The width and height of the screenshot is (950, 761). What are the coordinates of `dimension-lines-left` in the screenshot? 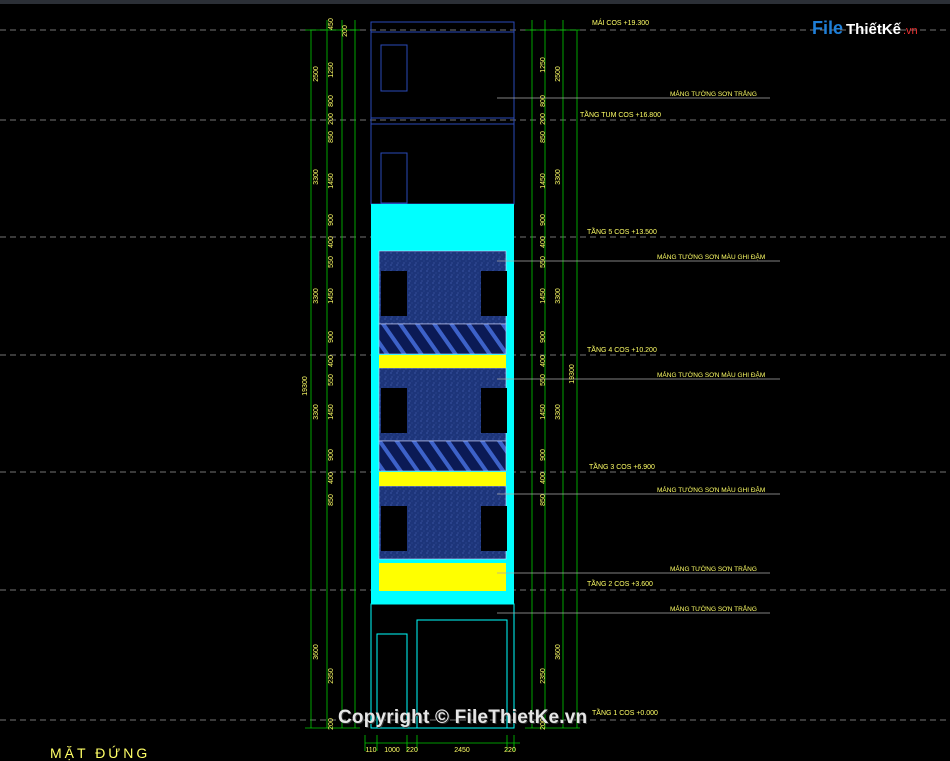 It's located at (332, 374).